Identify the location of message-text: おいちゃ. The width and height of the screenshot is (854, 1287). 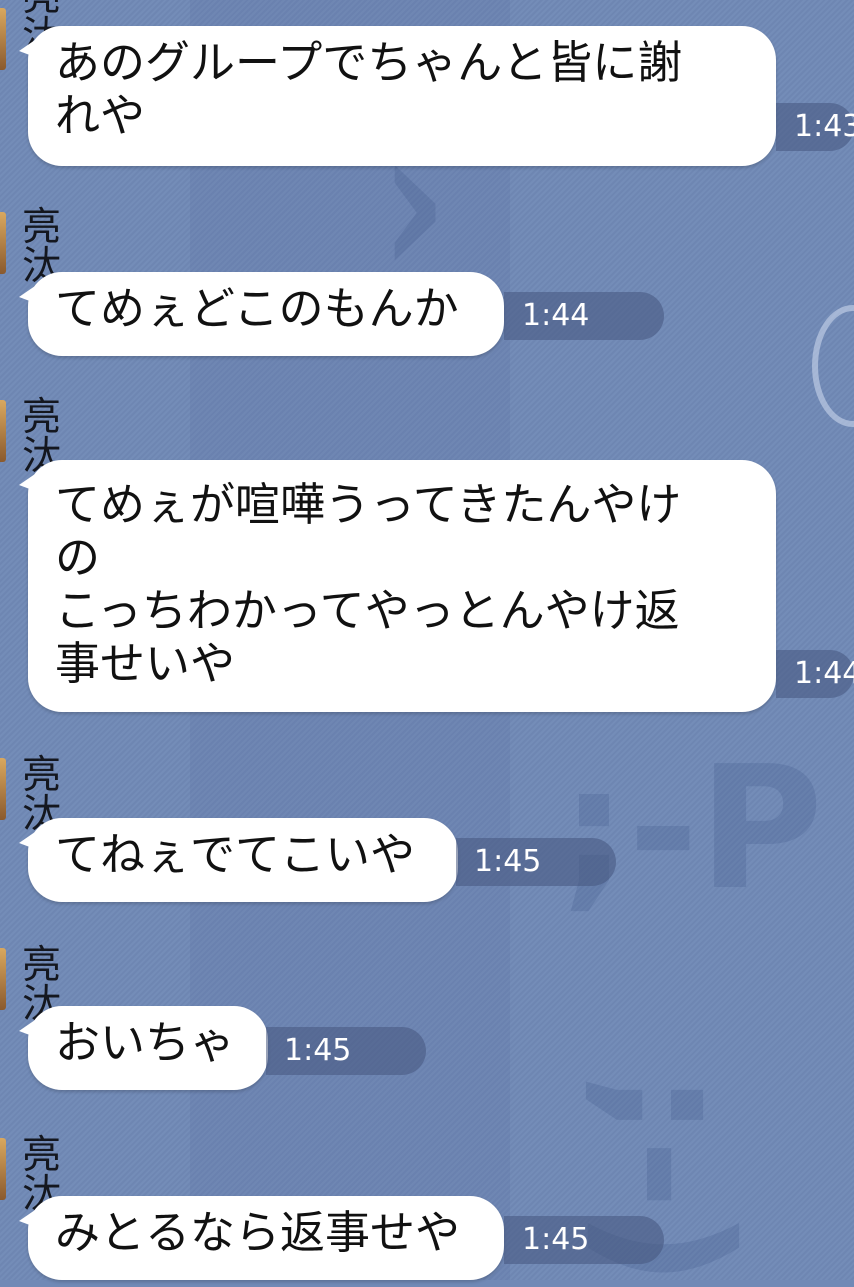
(145, 1042).